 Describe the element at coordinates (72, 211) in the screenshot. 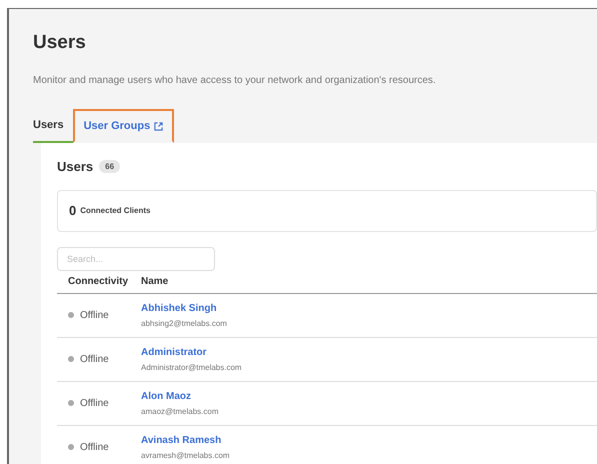

I see `connected-count: 0` at that location.